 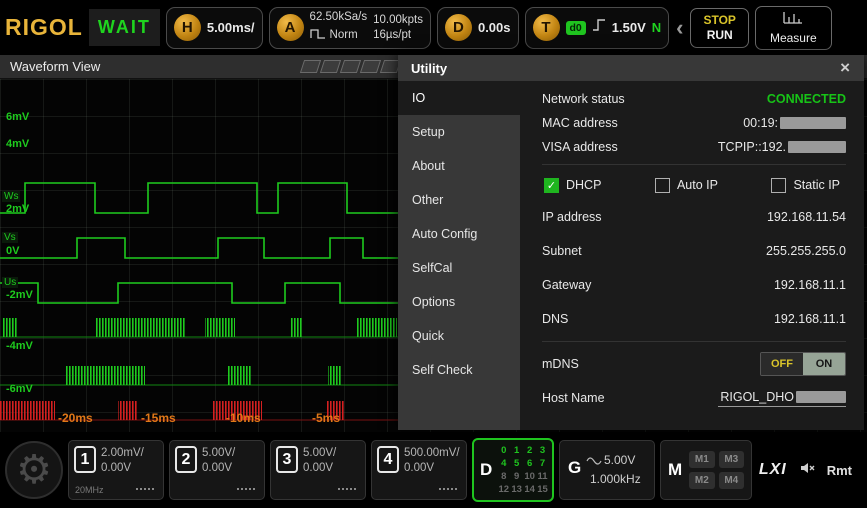 I want to click on mac-address-label: MAC address, so click(x=580, y=123).